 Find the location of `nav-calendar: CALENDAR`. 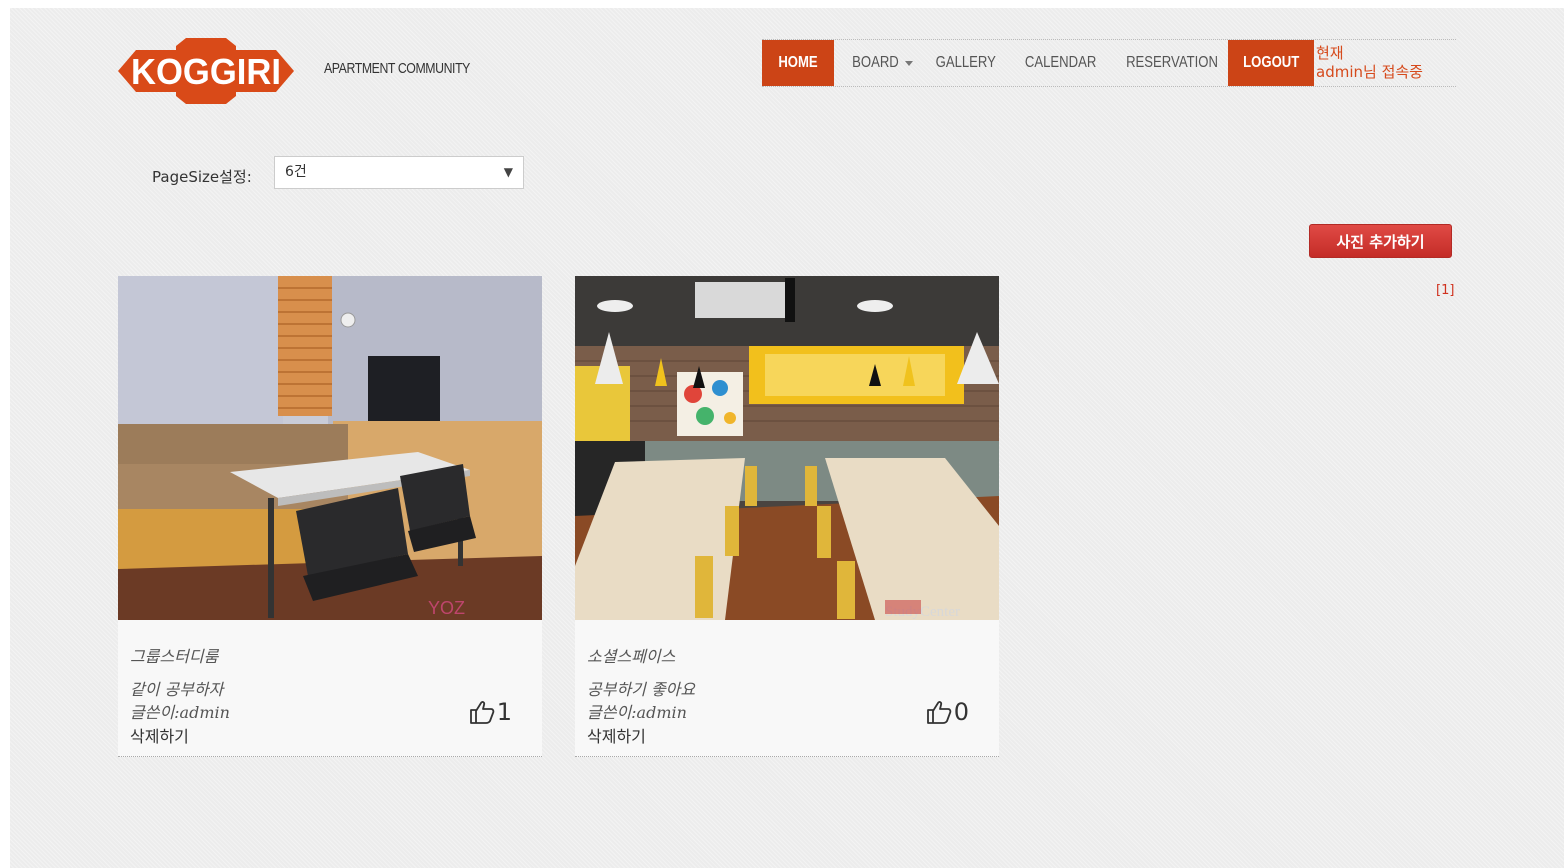

nav-calendar: CALENDAR is located at coordinates (1061, 63).